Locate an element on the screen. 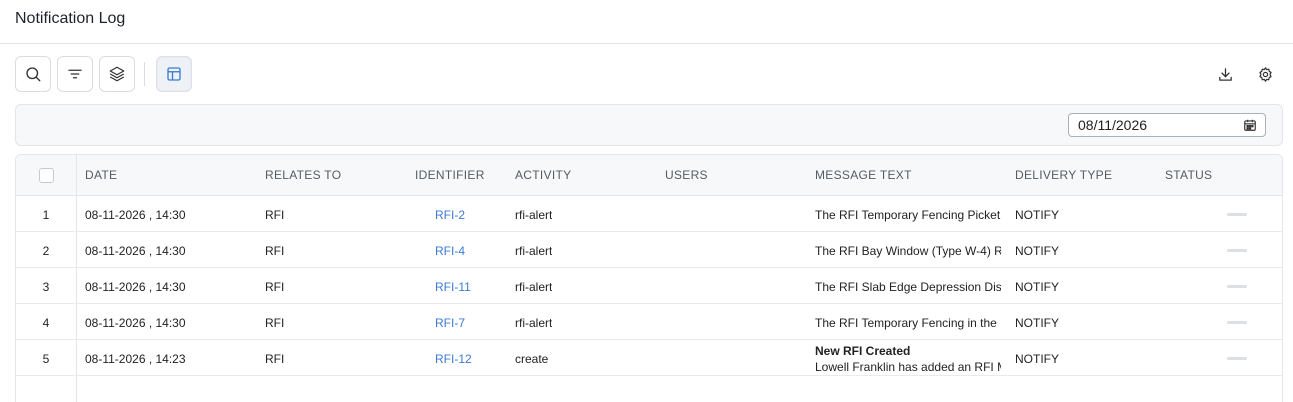 This screenshot has width=1293, height=402. row-message: The RFI Temporary Fencing Picket S is located at coordinates (908, 215).